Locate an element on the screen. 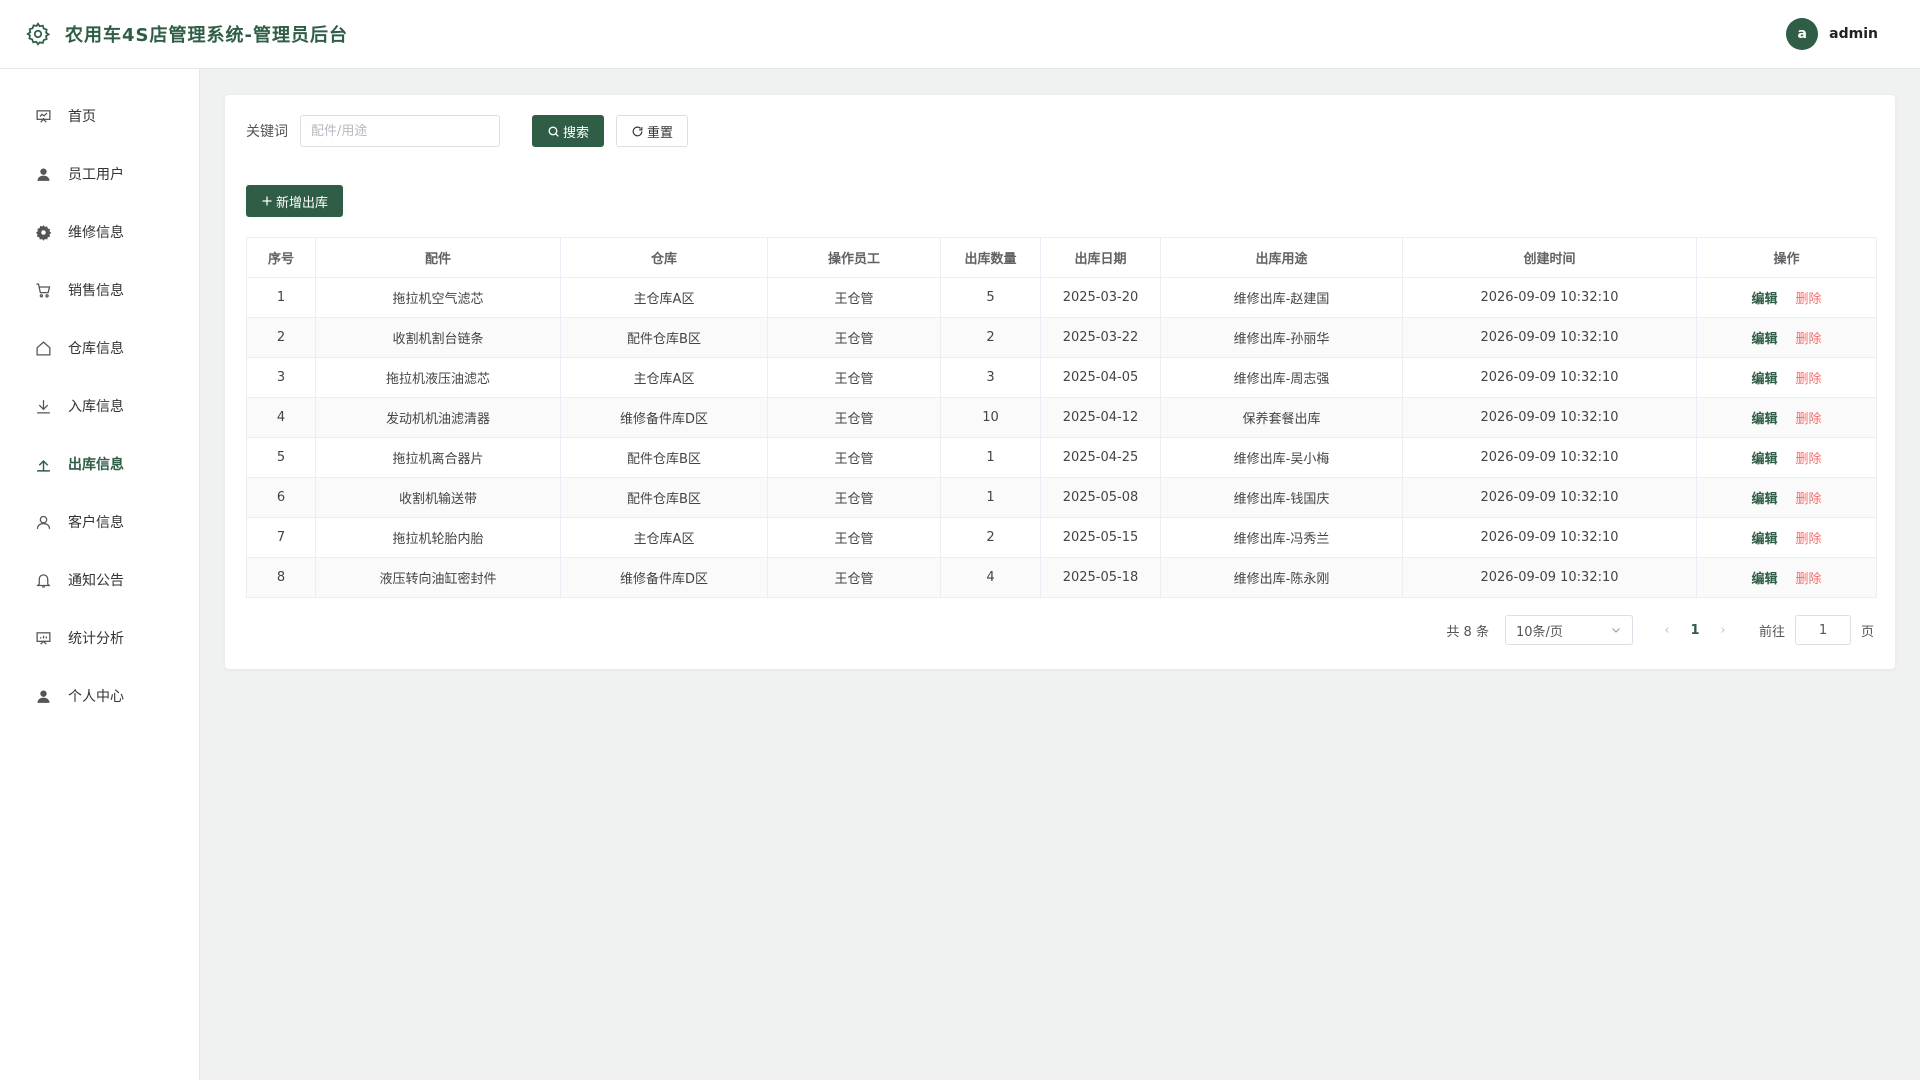 Image resolution: width=1920 pixels, height=1080 pixels. table-cell: 2 is located at coordinates (990, 537).